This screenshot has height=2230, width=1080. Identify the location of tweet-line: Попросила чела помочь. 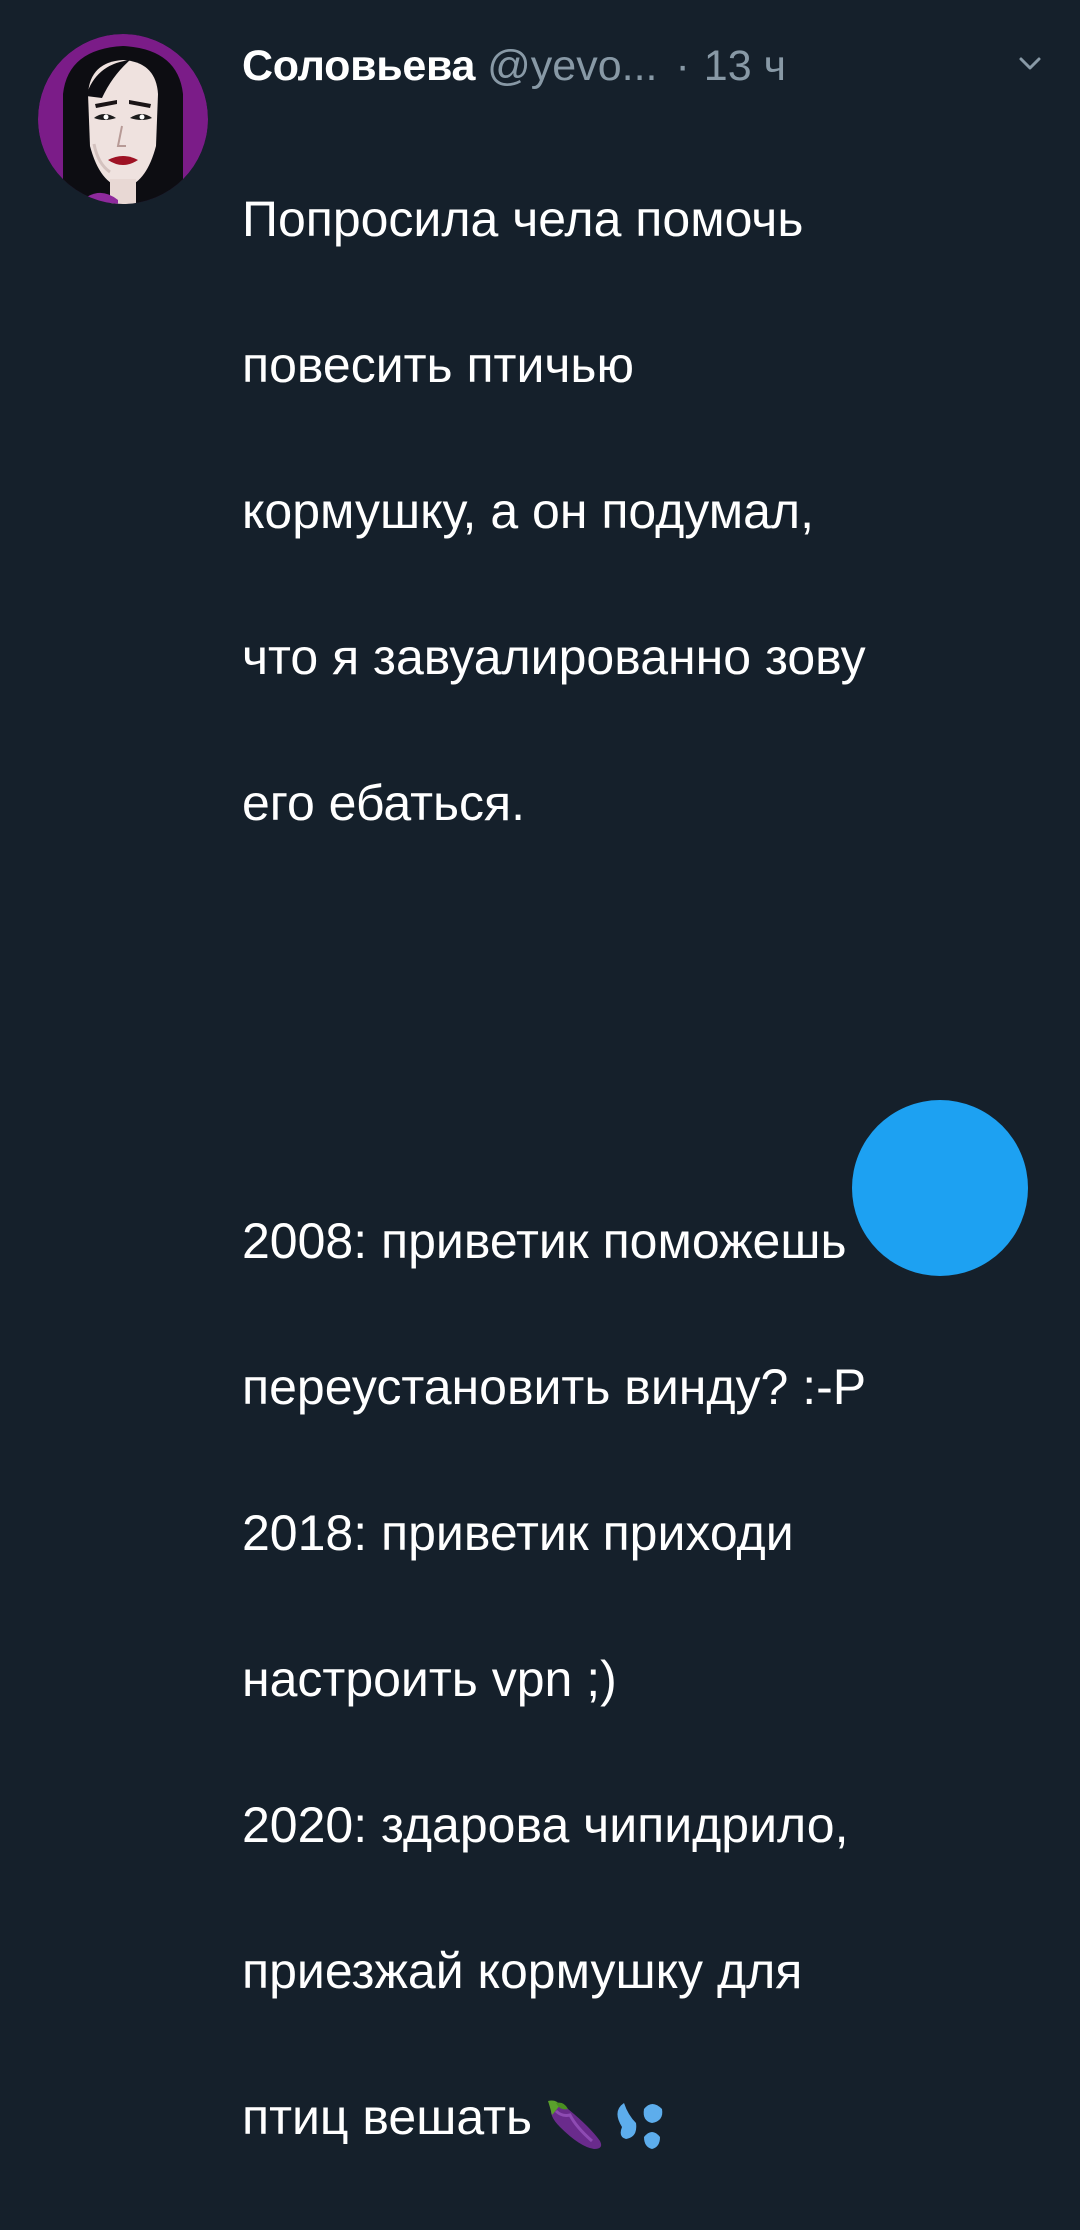
(523, 219).